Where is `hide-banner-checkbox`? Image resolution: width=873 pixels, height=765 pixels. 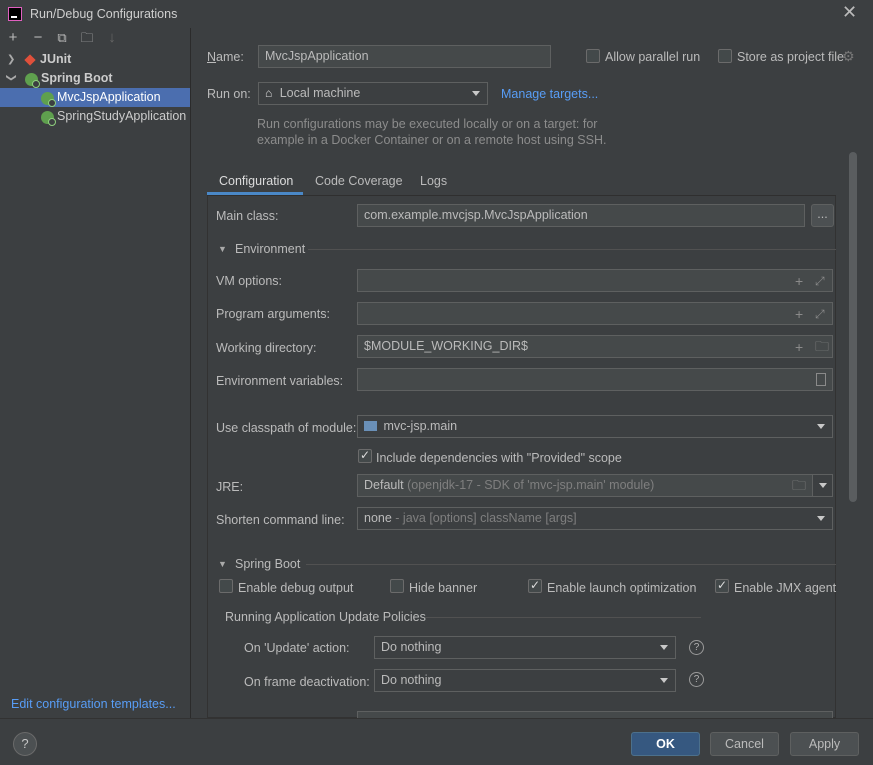 hide-banner-checkbox is located at coordinates (397, 586).